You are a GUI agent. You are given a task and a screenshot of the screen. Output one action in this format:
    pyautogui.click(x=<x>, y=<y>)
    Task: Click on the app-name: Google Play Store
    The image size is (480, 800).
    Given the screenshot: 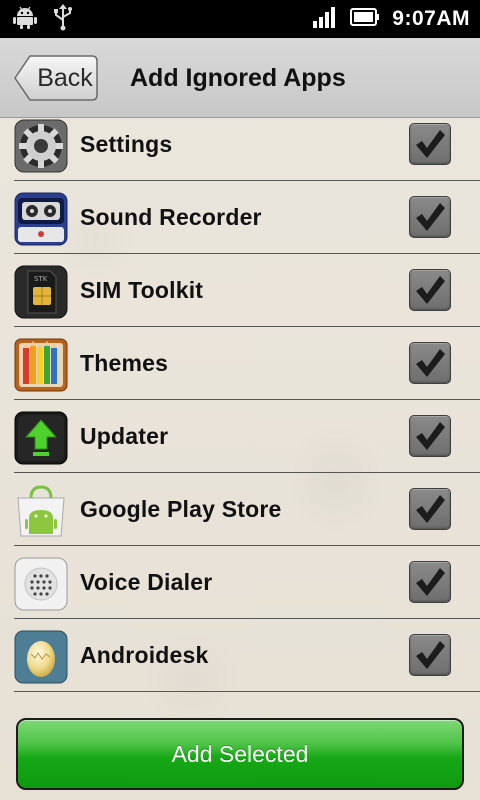 What is the action you would take?
    pyautogui.click(x=181, y=509)
    